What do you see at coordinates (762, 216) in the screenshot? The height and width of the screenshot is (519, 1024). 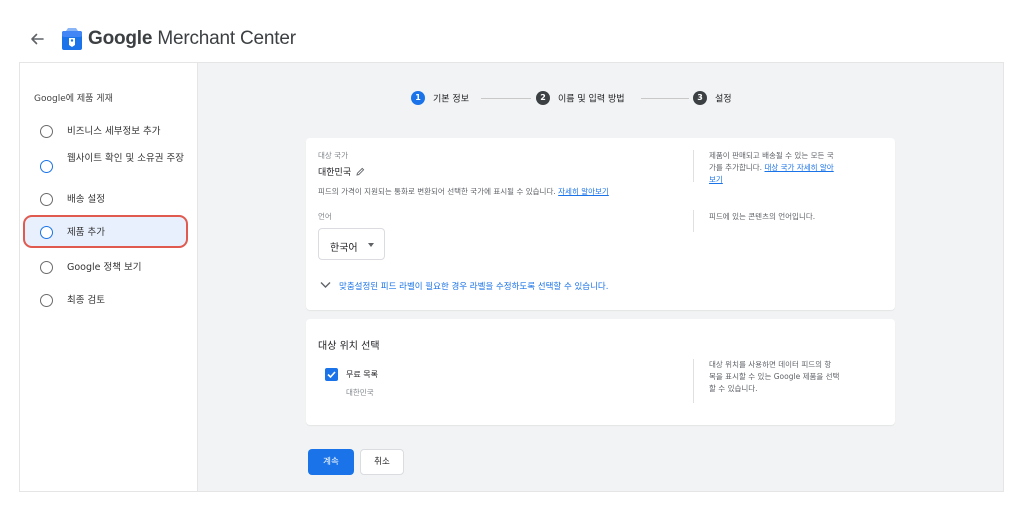 I see `language-side-help: 피드에 있는 콘텐츠의 언어입니다.` at bounding box center [762, 216].